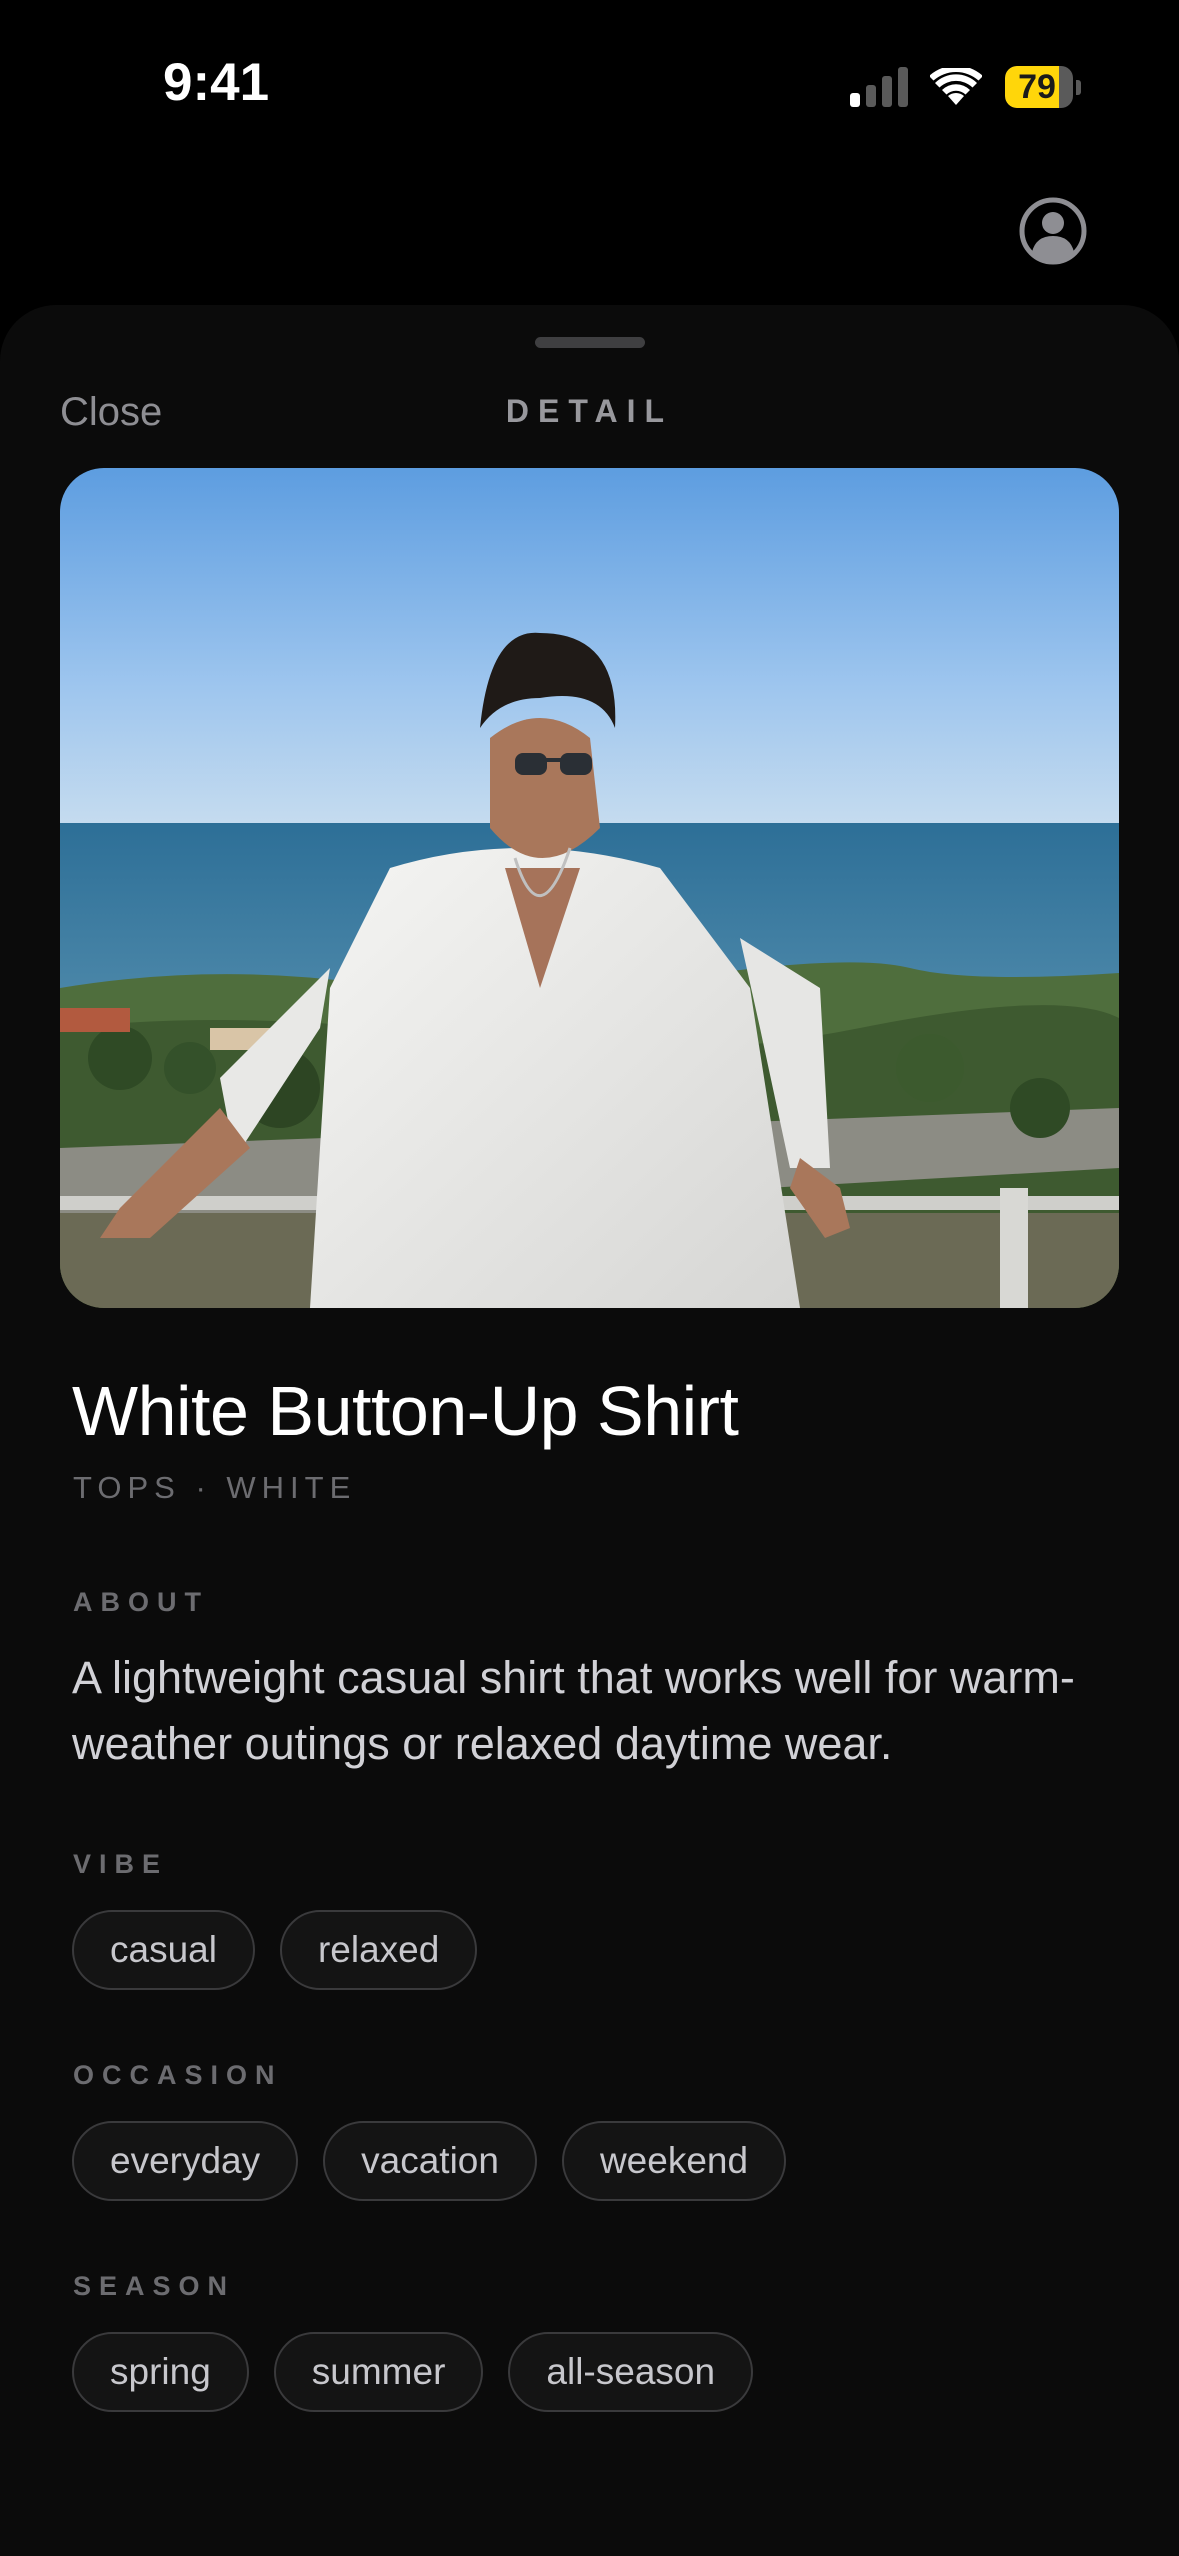 This screenshot has height=2556, width=1179. I want to click on battery-cap, so click(1078, 87).